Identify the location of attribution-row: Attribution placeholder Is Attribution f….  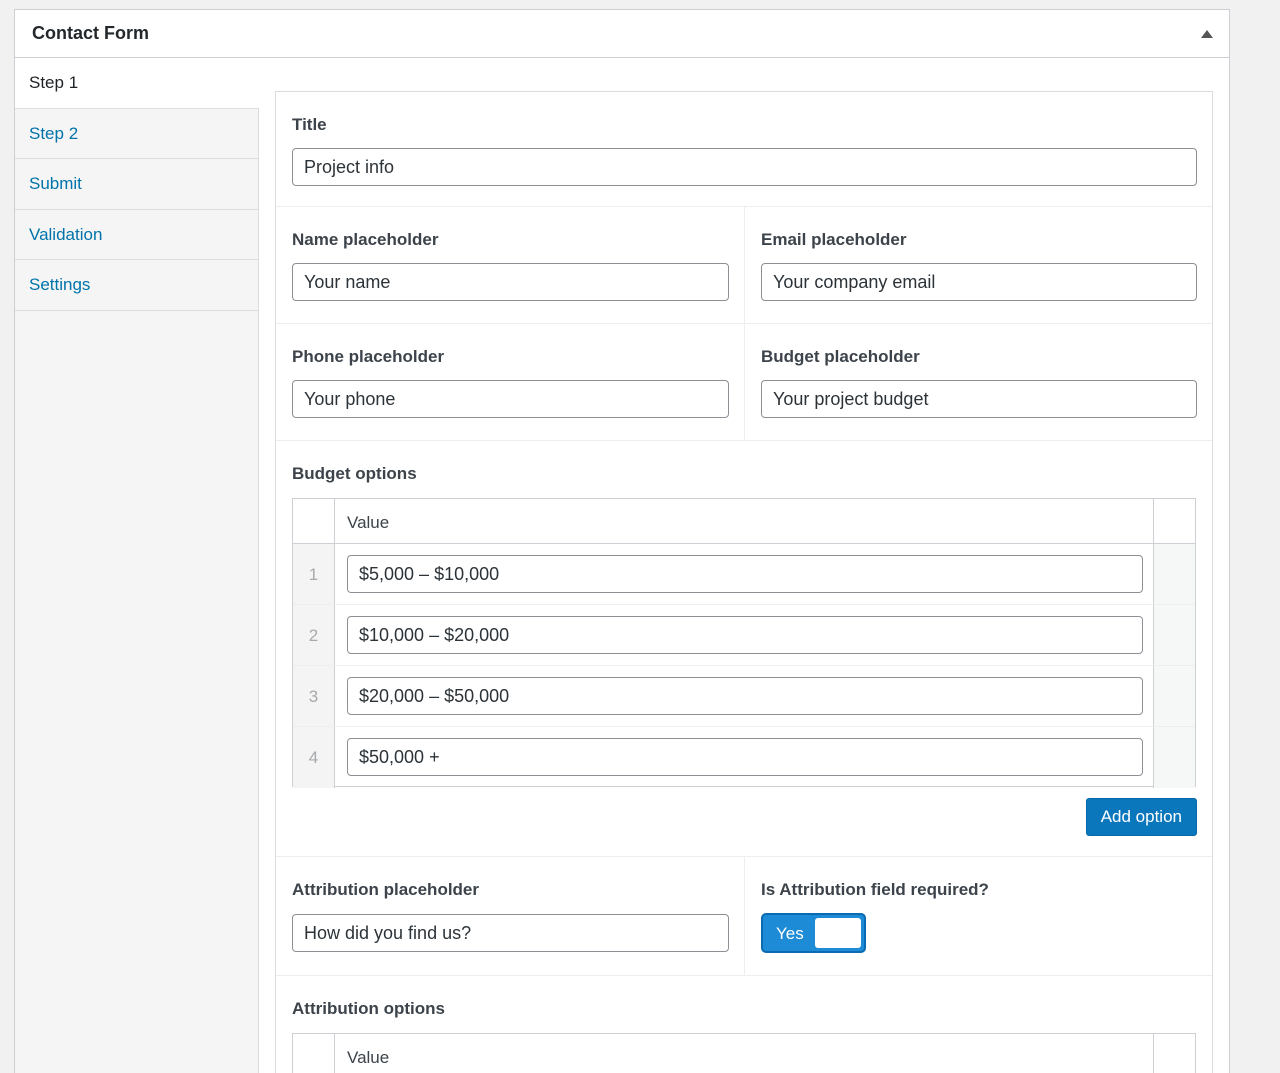
(744, 916).